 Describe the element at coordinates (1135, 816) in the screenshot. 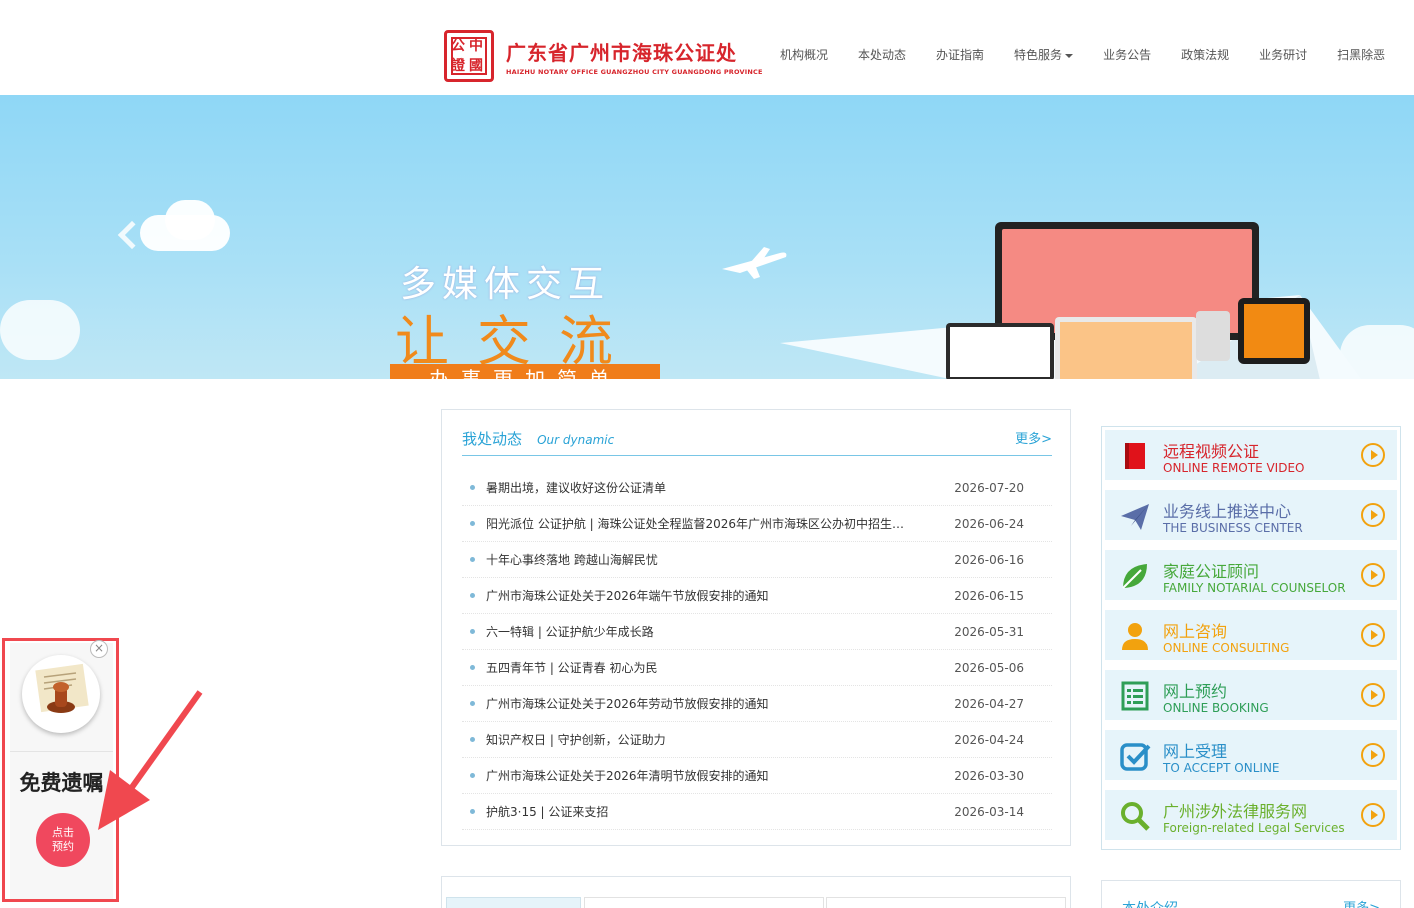

I see `search-icon` at that location.